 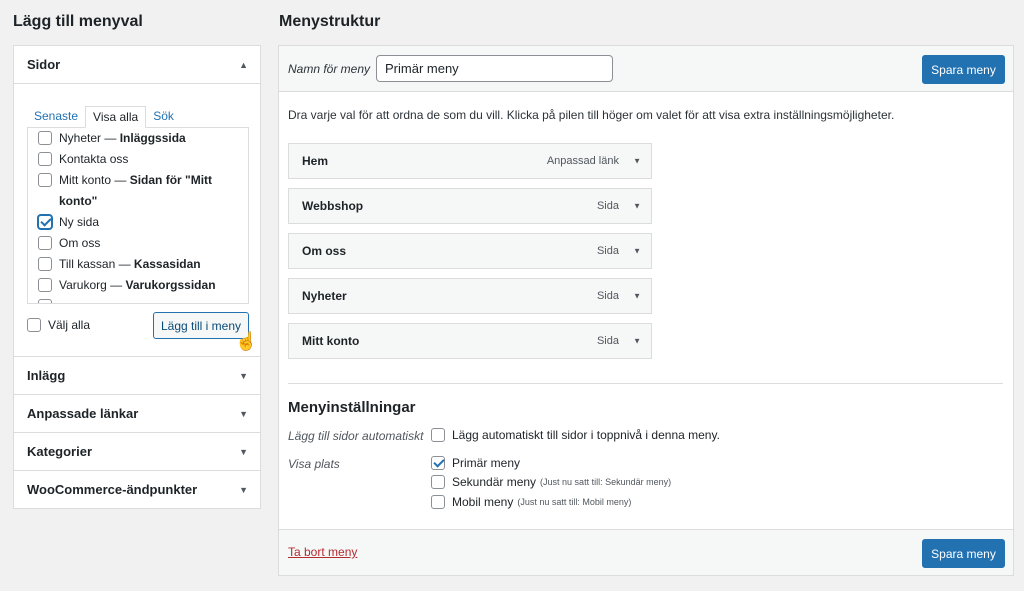 What do you see at coordinates (645, 383) in the screenshot?
I see `divider` at bounding box center [645, 383].